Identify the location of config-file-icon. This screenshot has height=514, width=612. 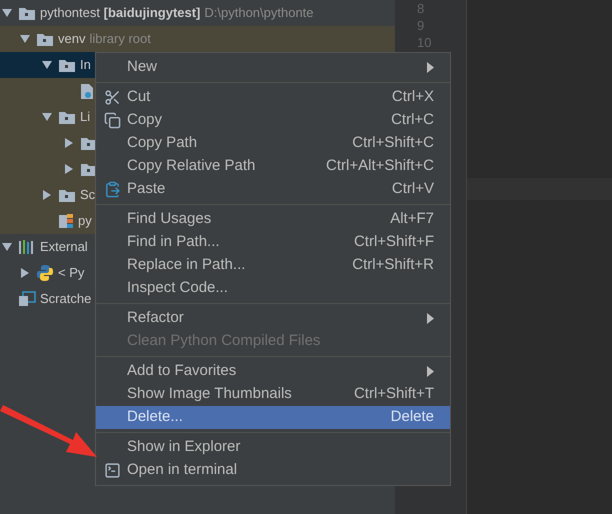
(66, 221).